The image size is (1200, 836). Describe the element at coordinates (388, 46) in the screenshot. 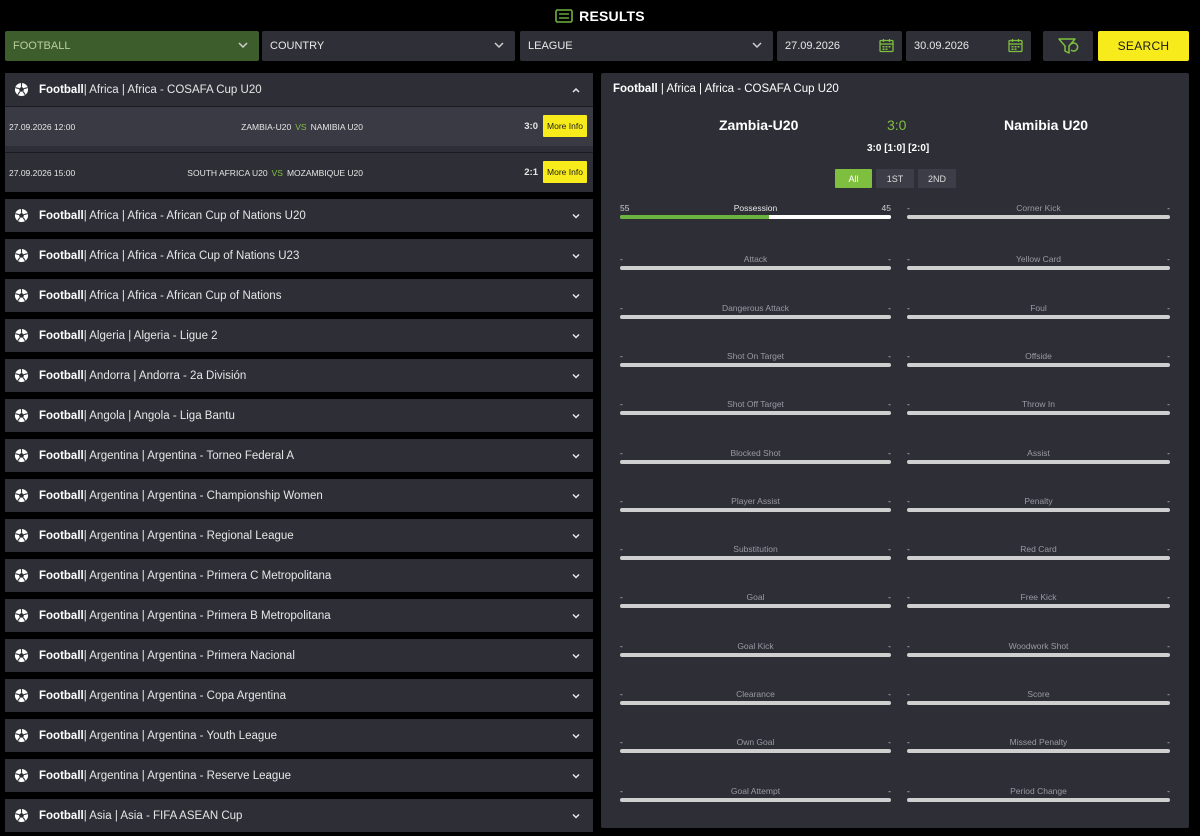

I see `country-select: COUNTRY` at that location.